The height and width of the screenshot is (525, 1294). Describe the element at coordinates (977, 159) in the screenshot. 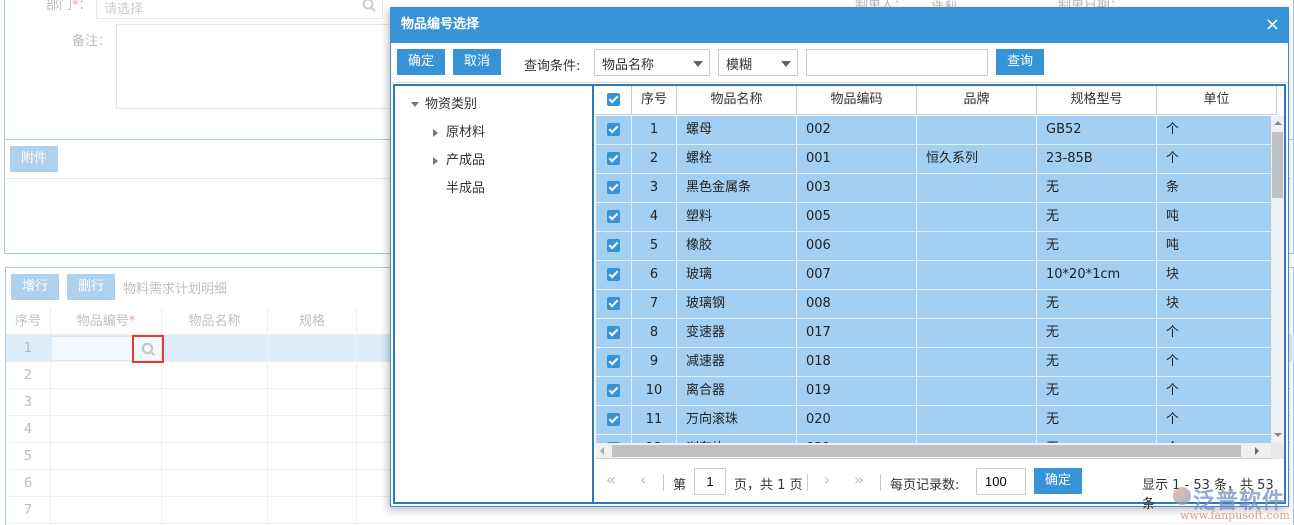

I see `cell-brand: 恒久系列` at that location.